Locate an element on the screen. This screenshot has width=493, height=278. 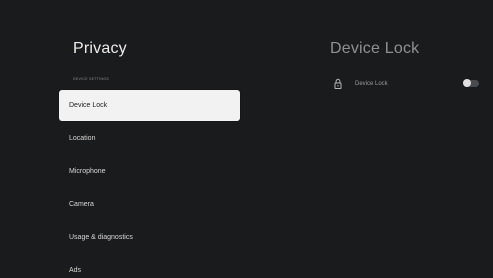
detail-title: Device Lock is located at coordinates (375, 48).